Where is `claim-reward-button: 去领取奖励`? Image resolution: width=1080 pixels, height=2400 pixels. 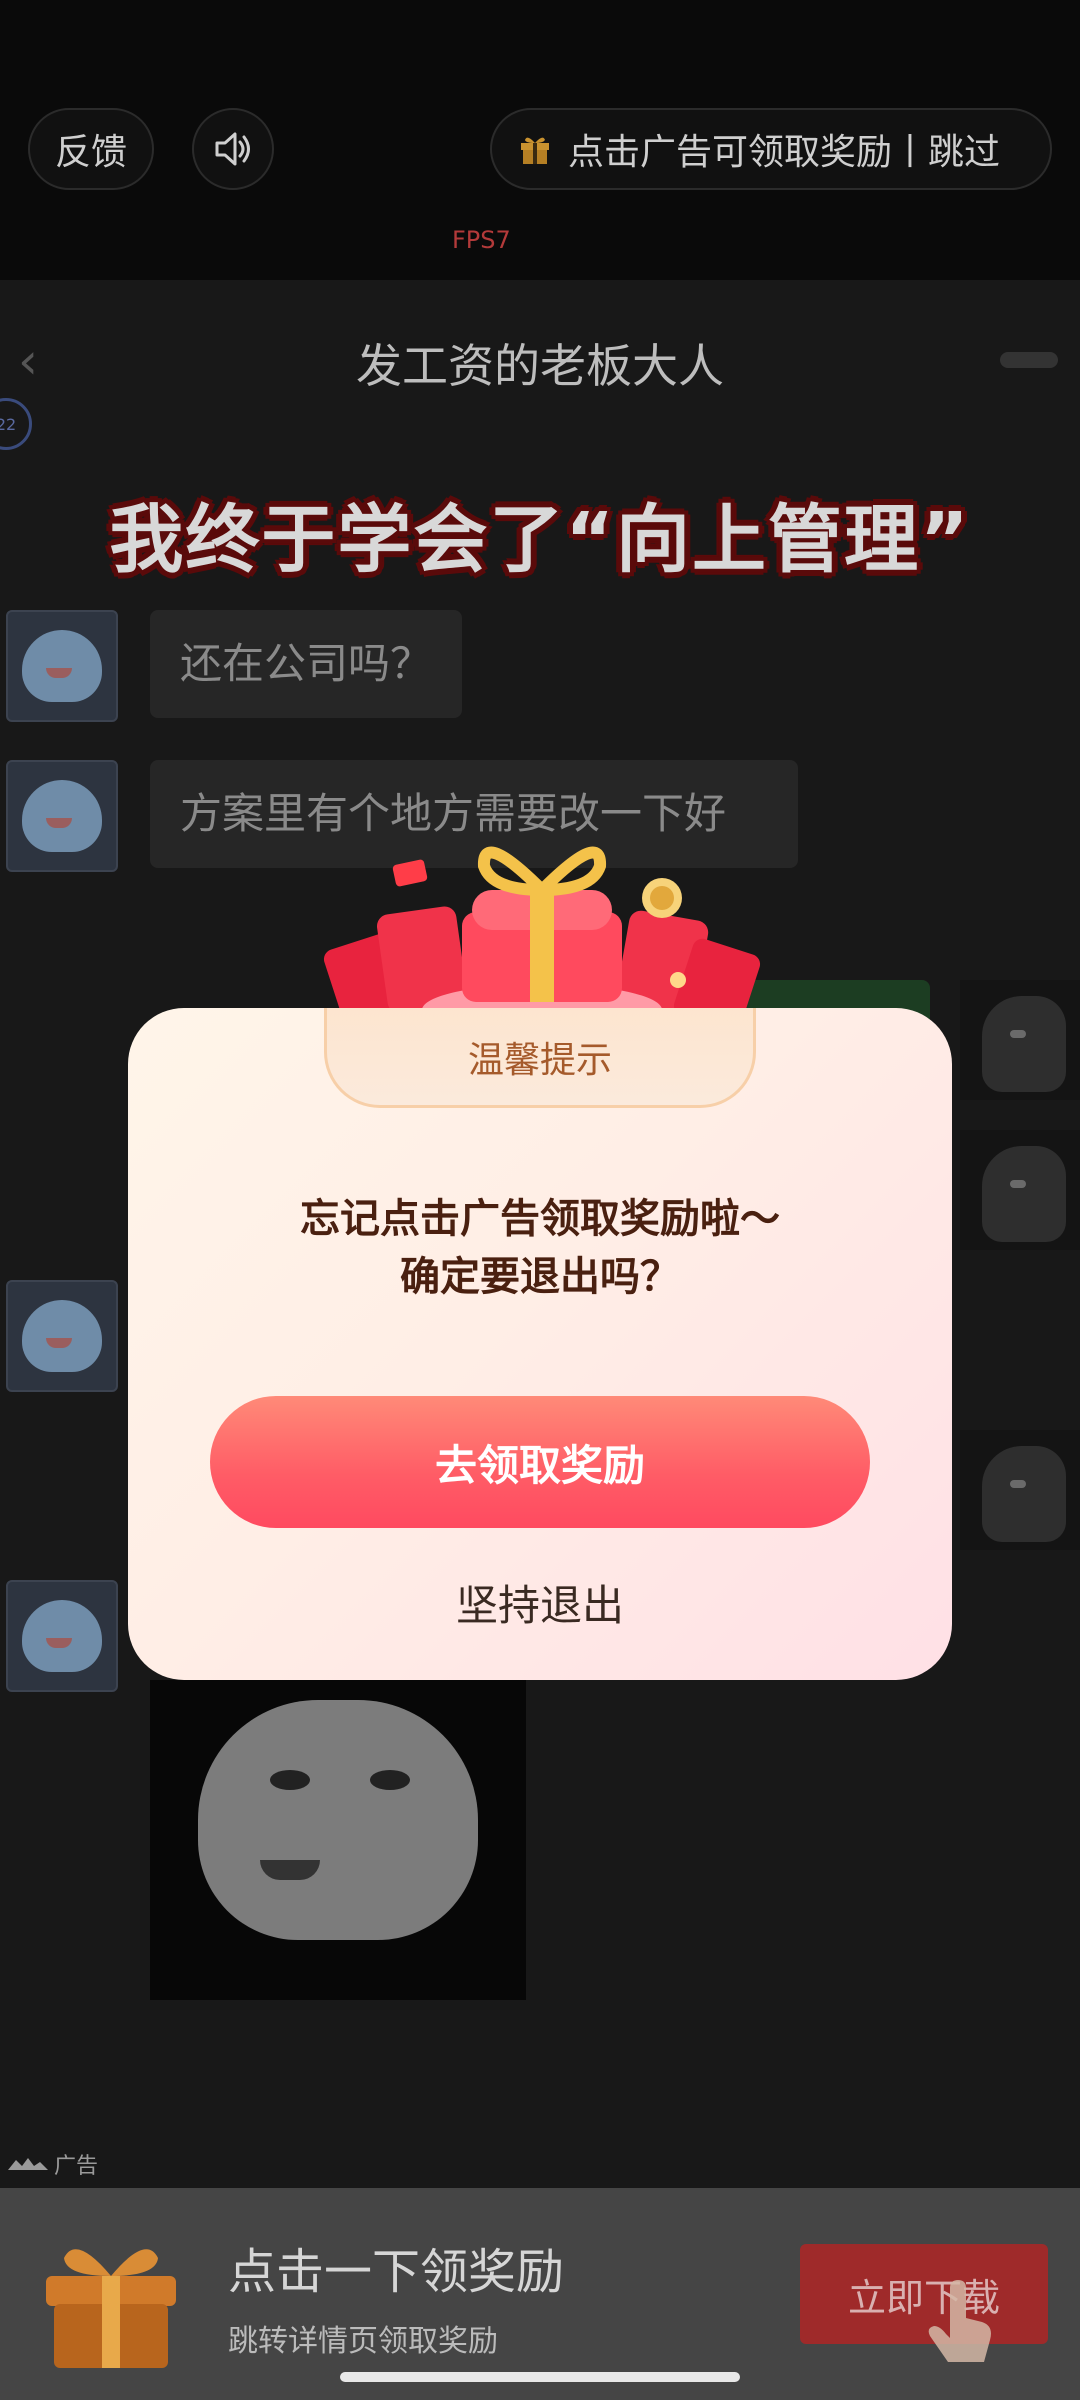 claim-reward-button: 去领取奖励 is located at coordinates (540, 1462).